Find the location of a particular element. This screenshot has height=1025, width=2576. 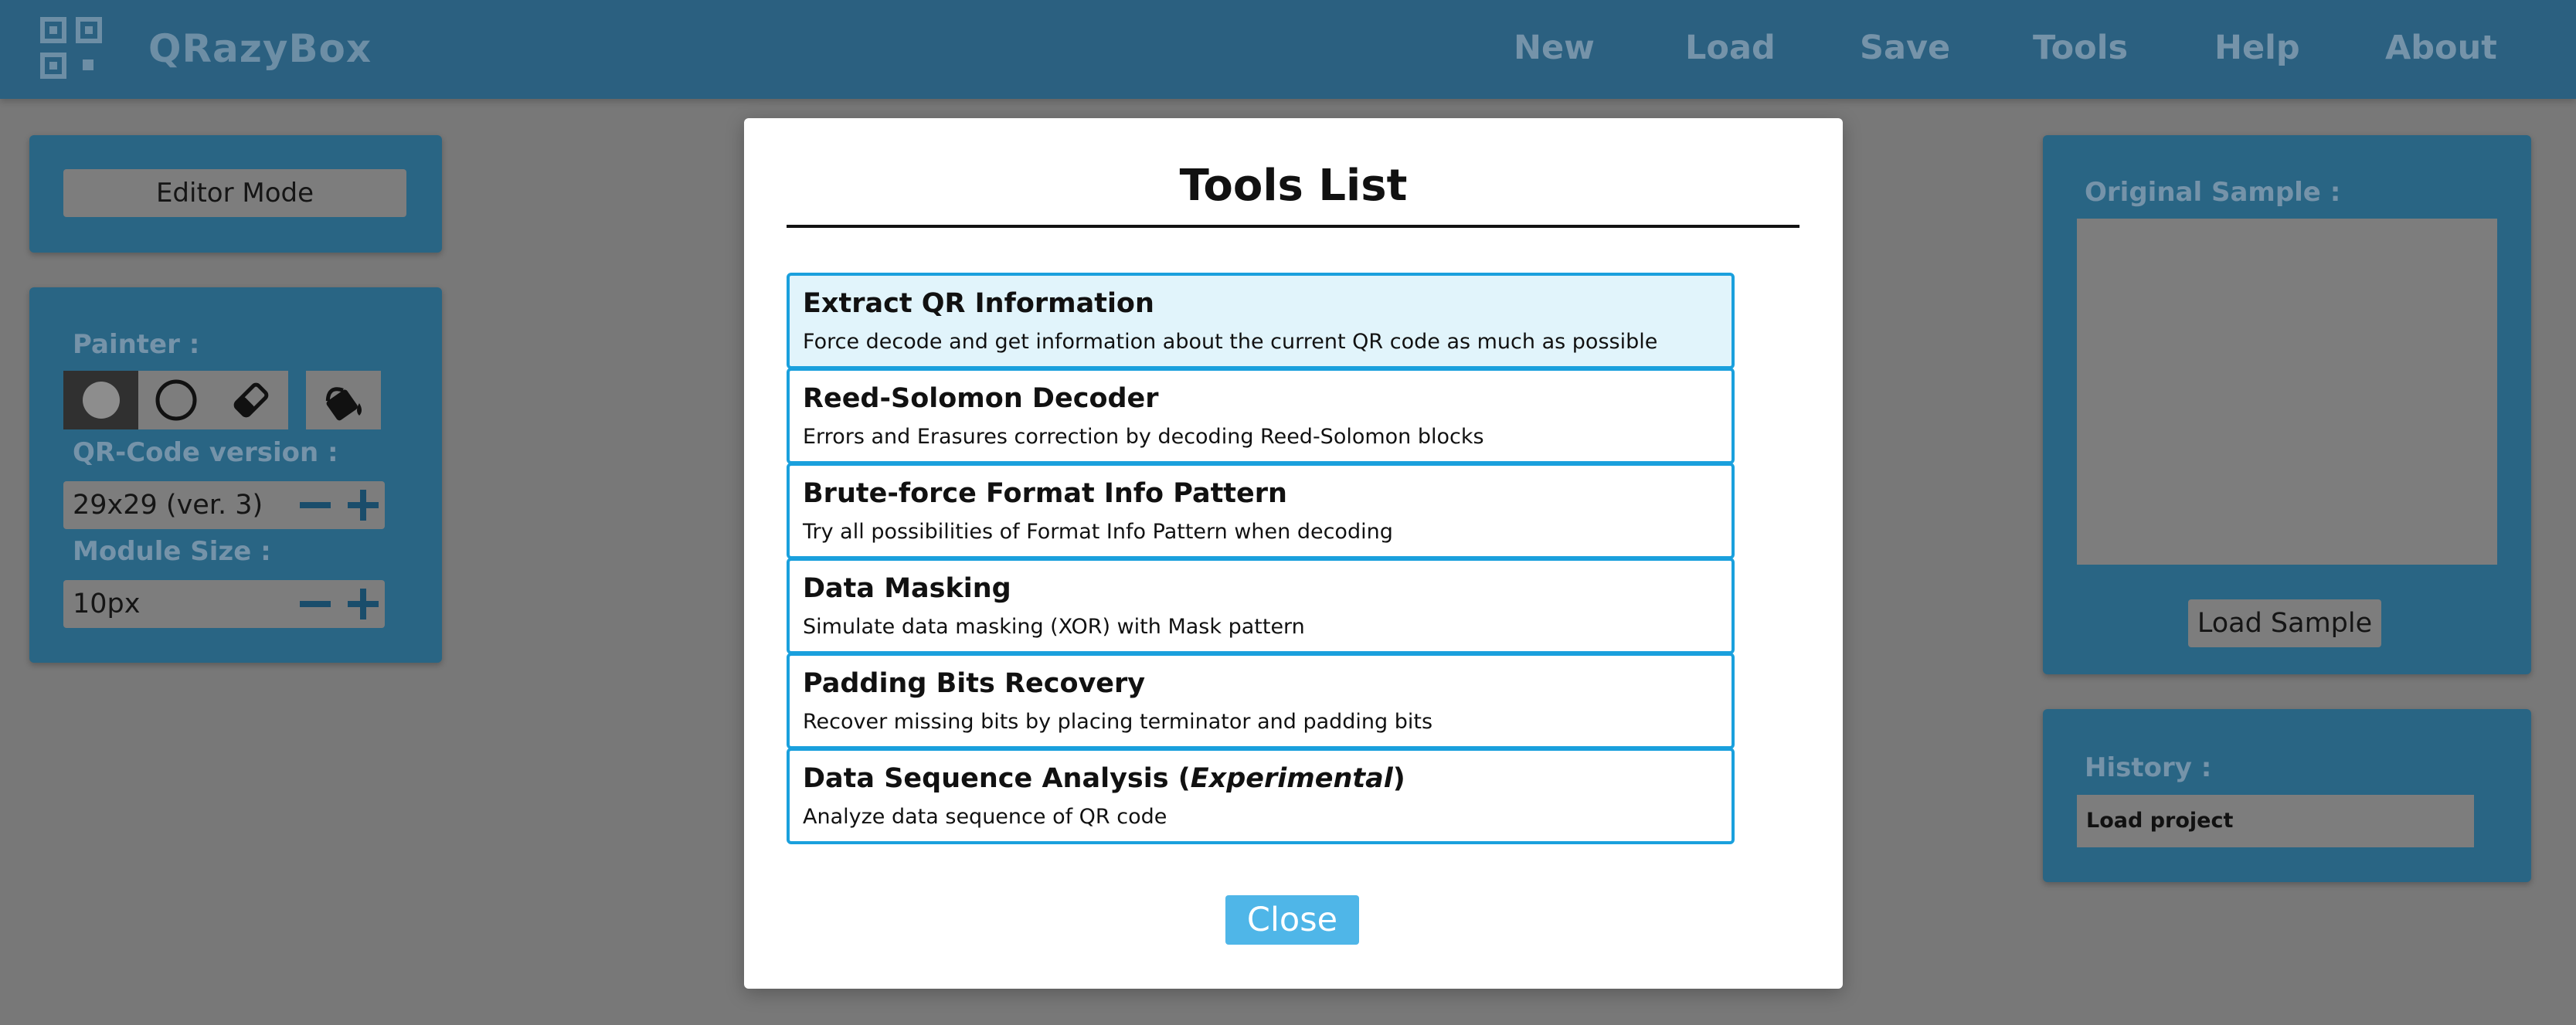

close-button: Close is located at coordinates (1292, 920).